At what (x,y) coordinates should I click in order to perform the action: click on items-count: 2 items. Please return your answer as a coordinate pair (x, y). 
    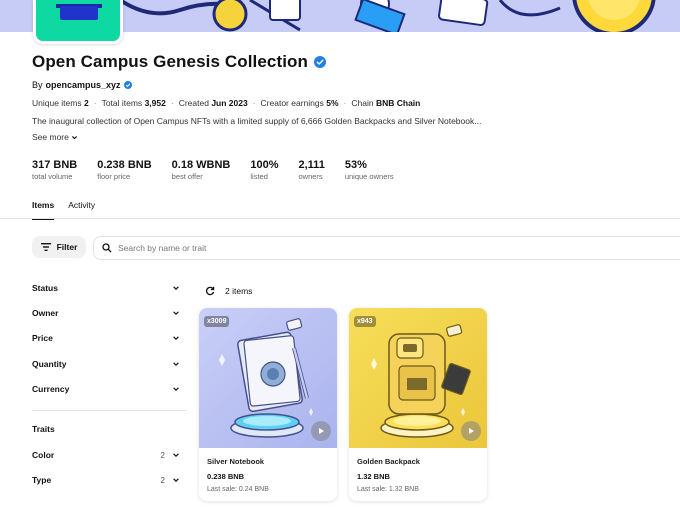
    Looking at the image, I should click on (239, 291).